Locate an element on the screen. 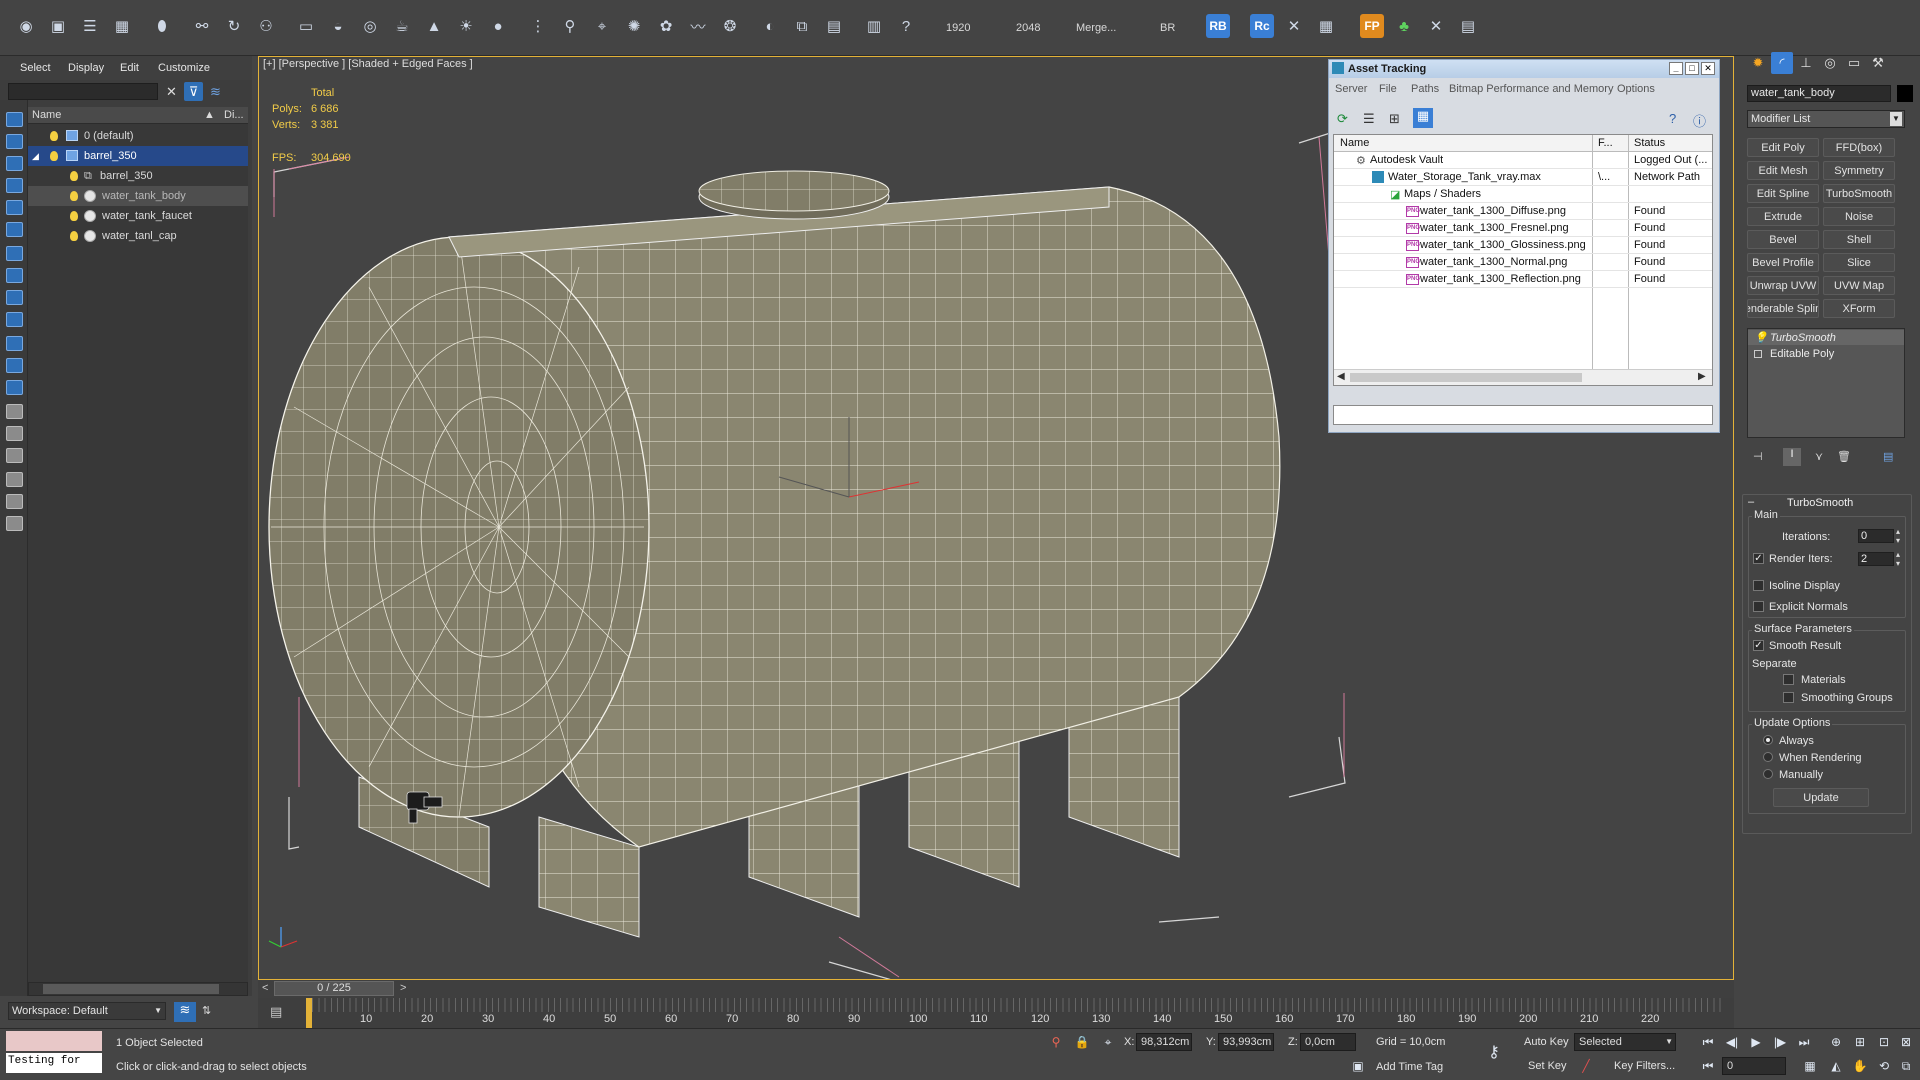 The height and width of the screenshot is (1080, 1920). make-unique-icon: ⋎ is located at coordinates (1819, 456).